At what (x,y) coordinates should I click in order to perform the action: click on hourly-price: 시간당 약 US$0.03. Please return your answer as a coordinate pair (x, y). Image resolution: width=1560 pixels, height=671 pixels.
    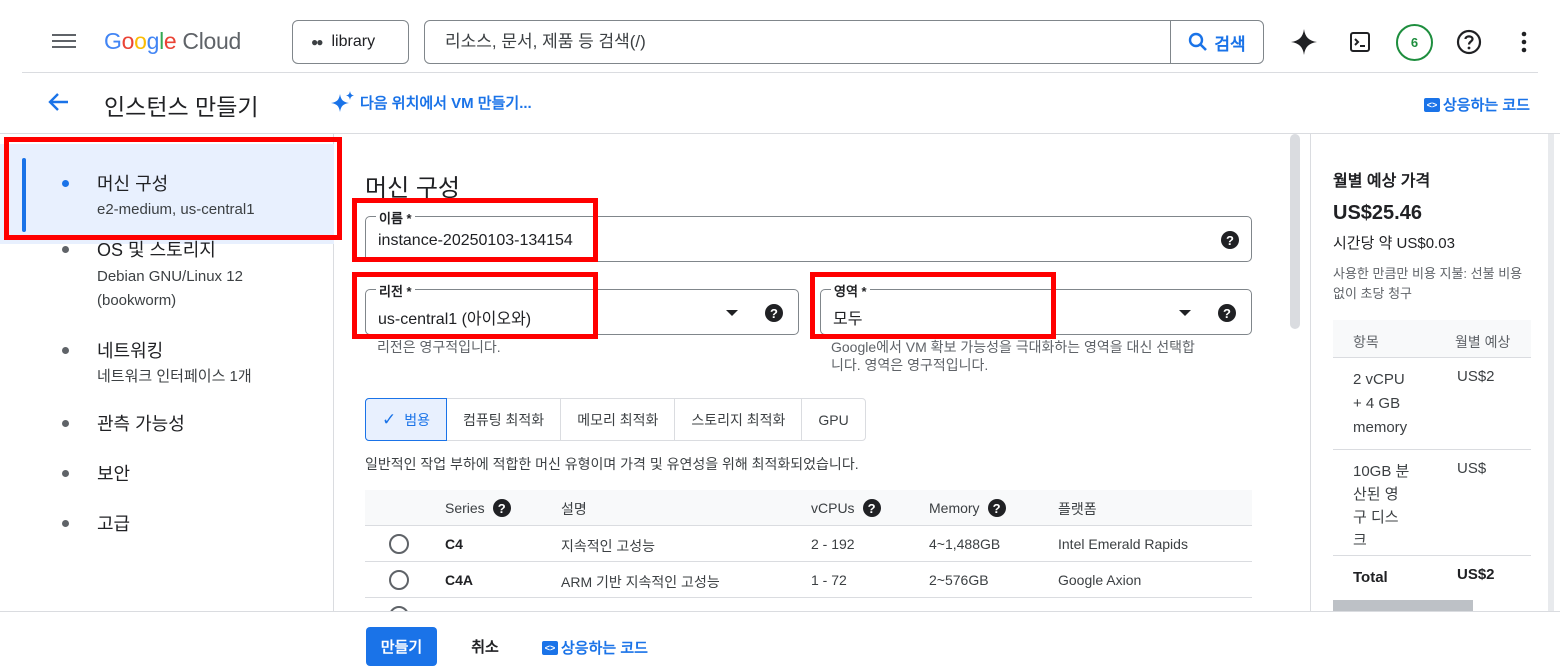
    Looking at the image, I should click on (1394, 243).